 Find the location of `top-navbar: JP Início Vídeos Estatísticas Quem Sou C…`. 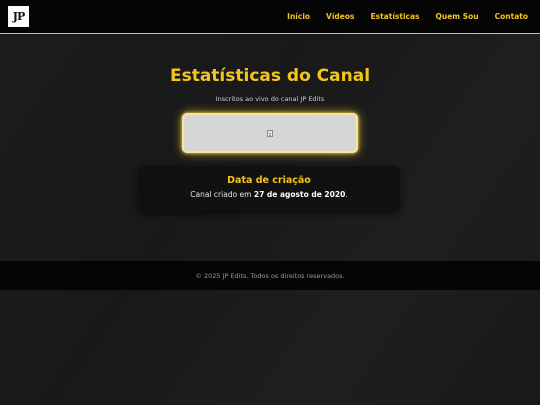

top-navbar: JP Início Vídeos Estatísticas Quem Sou C… is located at coordinates (270, 17).